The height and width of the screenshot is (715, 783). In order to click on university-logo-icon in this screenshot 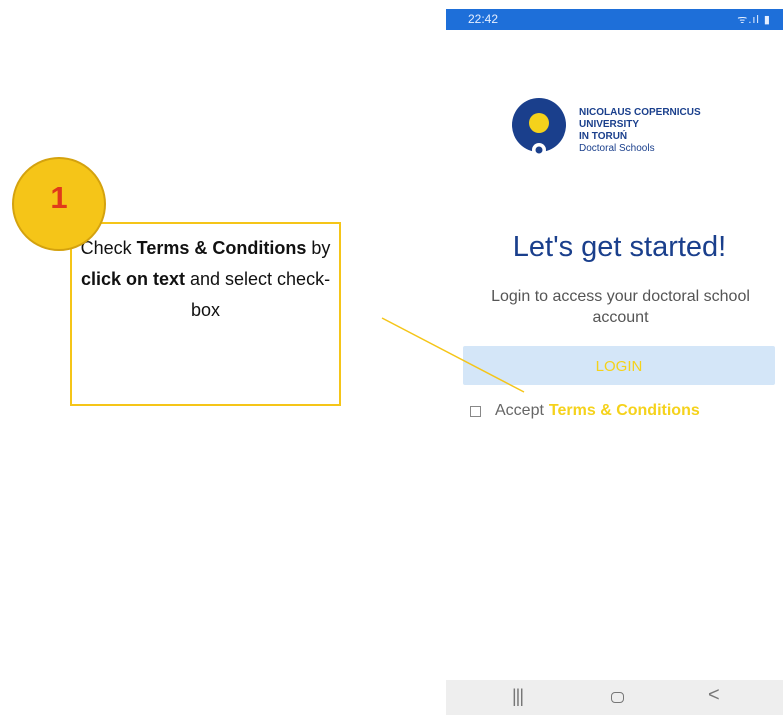, I will do `click(539, 127)`.